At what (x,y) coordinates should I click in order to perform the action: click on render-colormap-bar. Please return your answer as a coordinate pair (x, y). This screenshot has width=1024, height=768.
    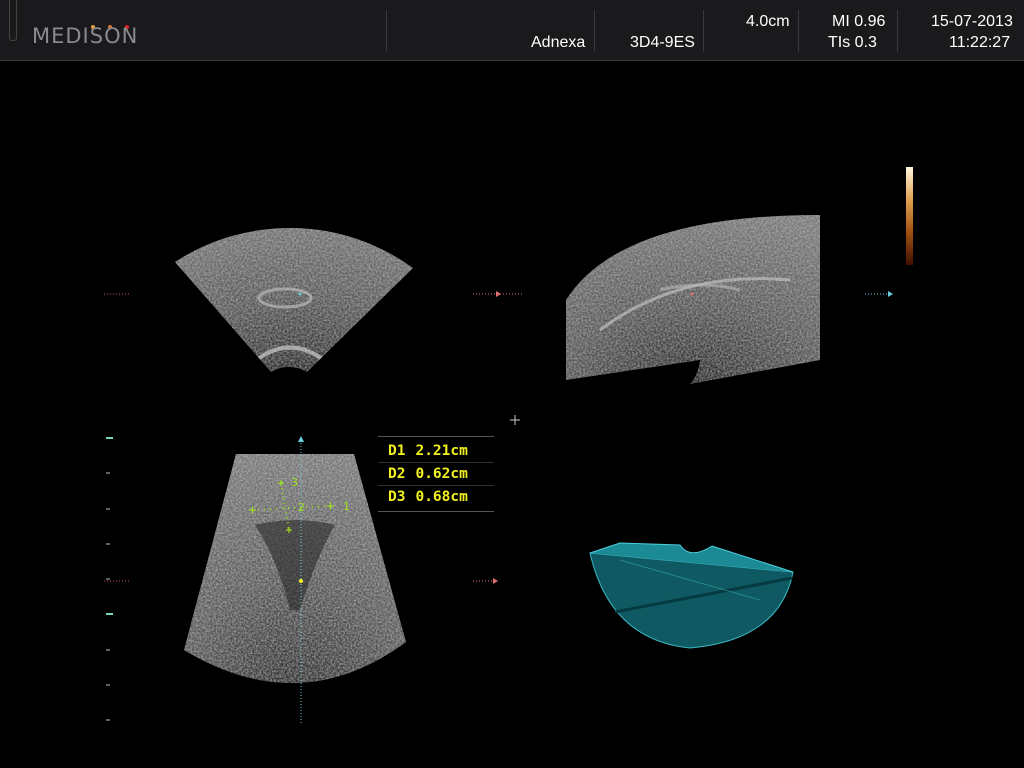
    Looking at the image, I should click on (909, 216).